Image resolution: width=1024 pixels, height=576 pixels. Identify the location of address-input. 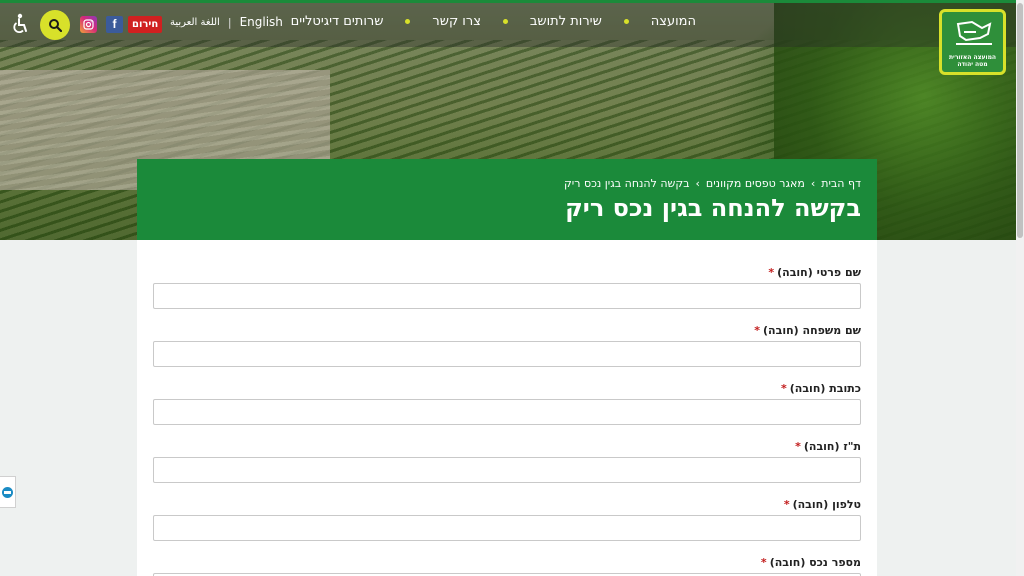
(507, 412).